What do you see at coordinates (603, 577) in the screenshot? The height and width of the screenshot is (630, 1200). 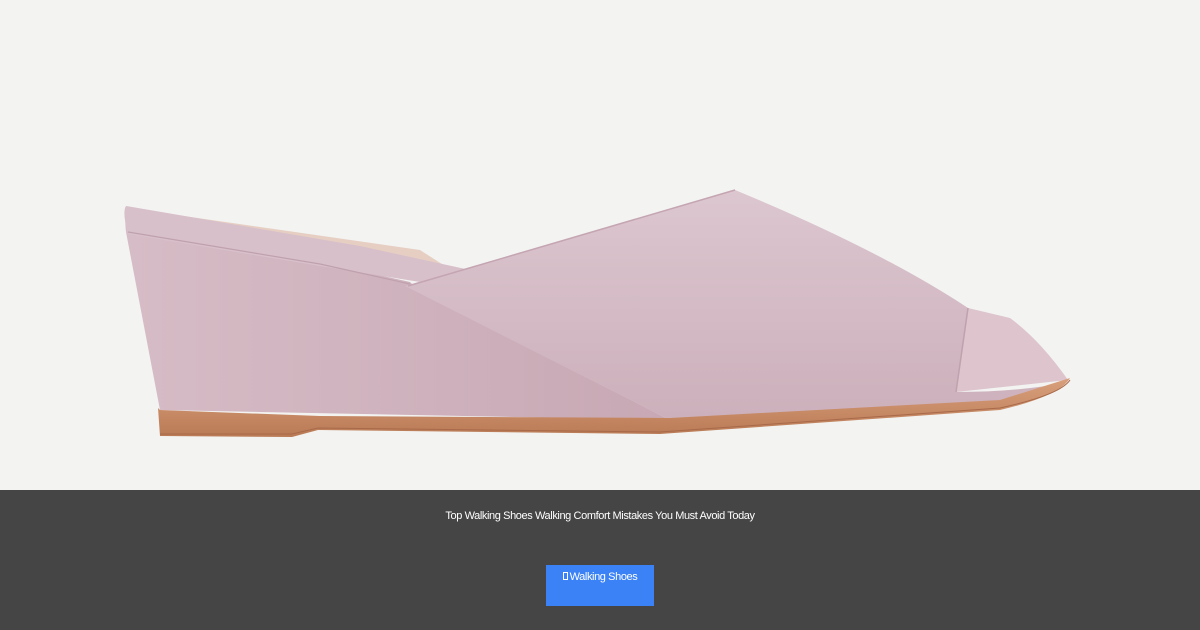 I see `walking-shoes-button-label: Walking Shoes` at bounding box center [603, 577].